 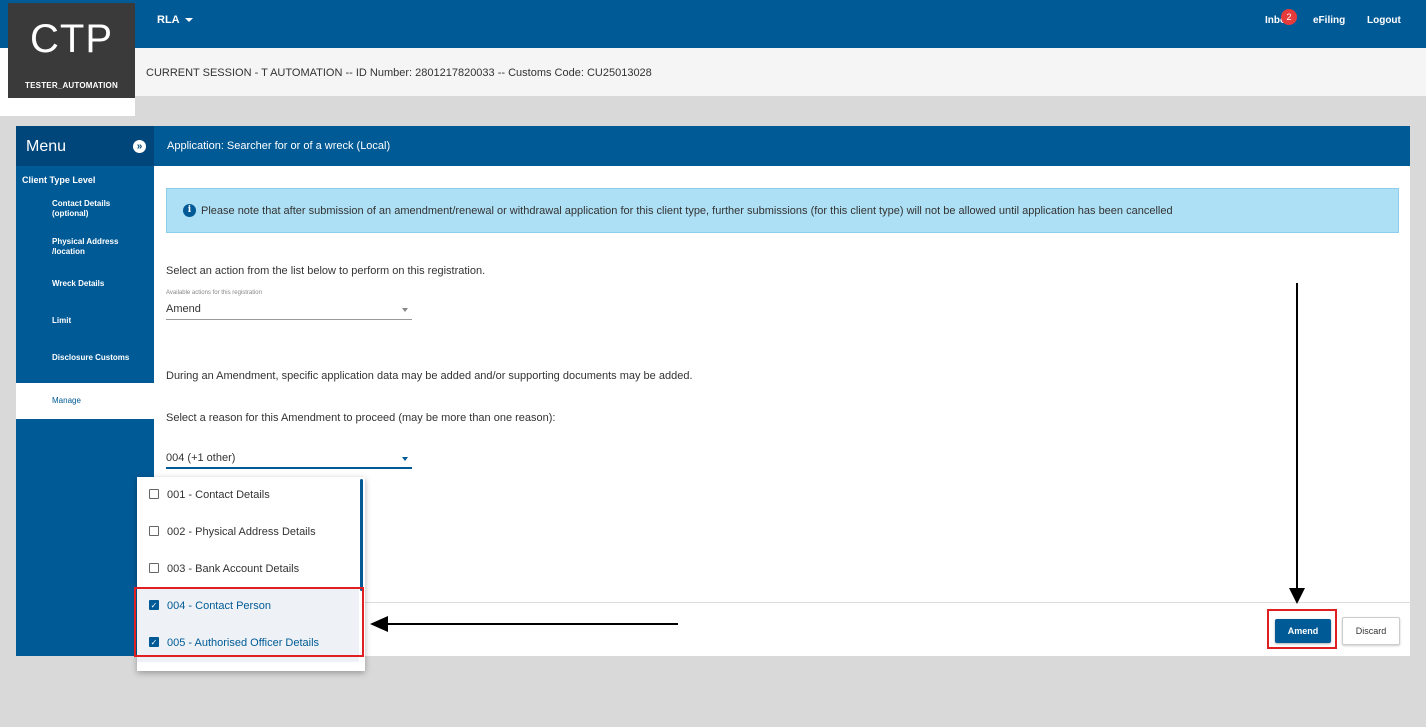 What do you see at coordinates (1297, 596) in the screenshot?
I see `arrow-down-head` at bounding box center [1297, 596].